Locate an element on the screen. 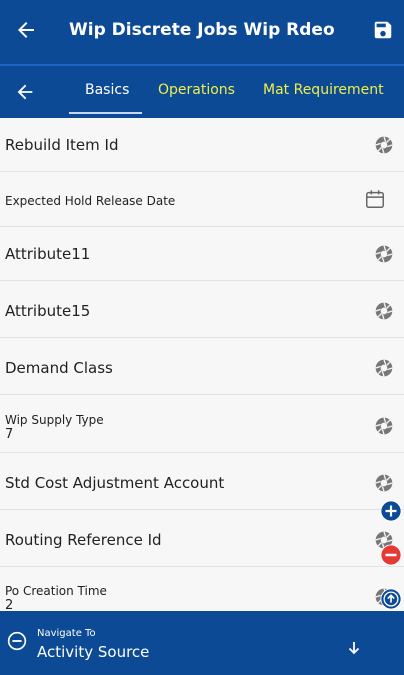  field-po-creation-time: Po Creation Time 2 is located at coordinates (202, 589).